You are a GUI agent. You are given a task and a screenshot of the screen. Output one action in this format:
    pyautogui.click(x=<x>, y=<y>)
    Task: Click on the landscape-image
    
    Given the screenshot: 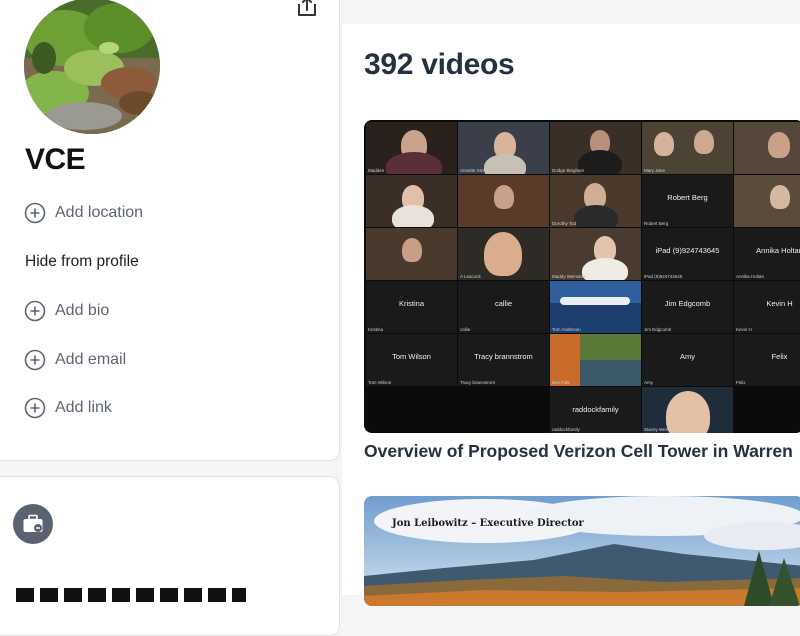 What is the action you would take?
    pyautogui.click(x=582, y=551)
    